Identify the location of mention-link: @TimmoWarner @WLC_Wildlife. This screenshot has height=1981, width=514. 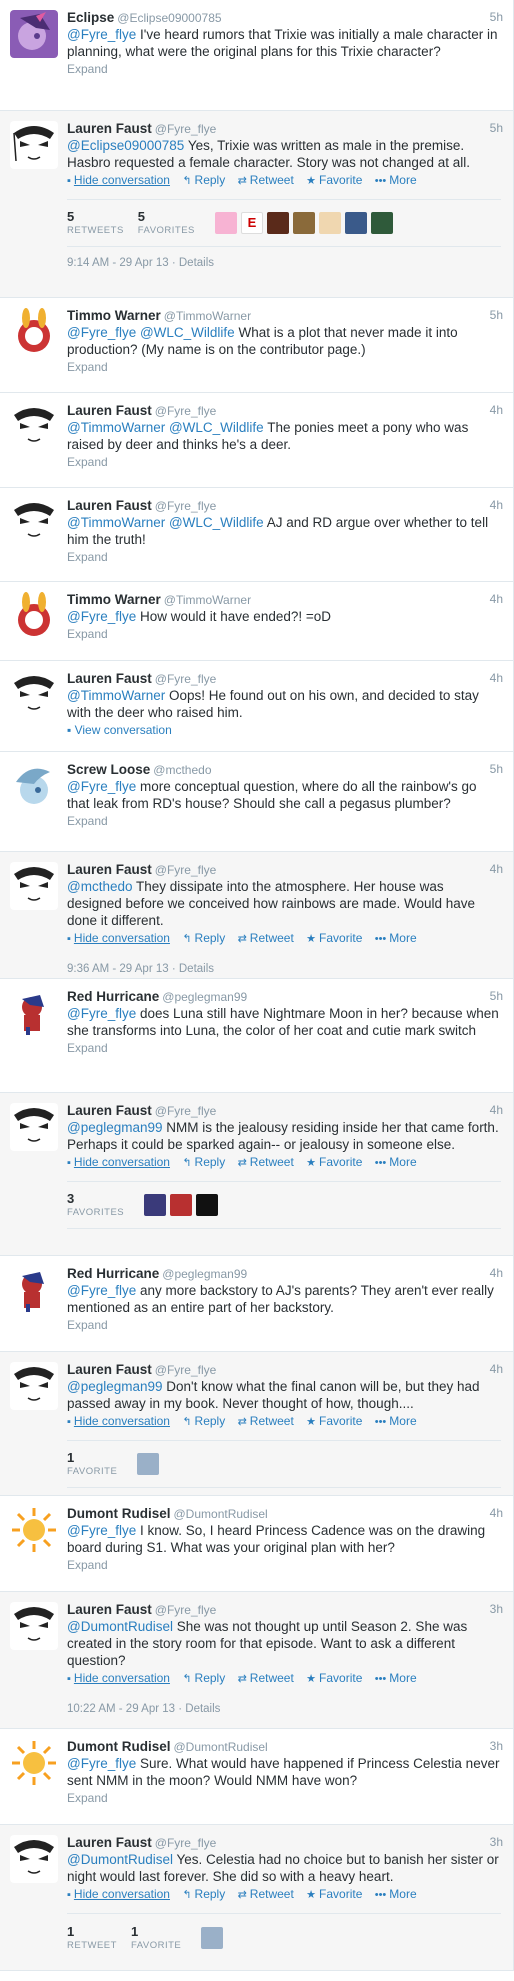
(165, 522).